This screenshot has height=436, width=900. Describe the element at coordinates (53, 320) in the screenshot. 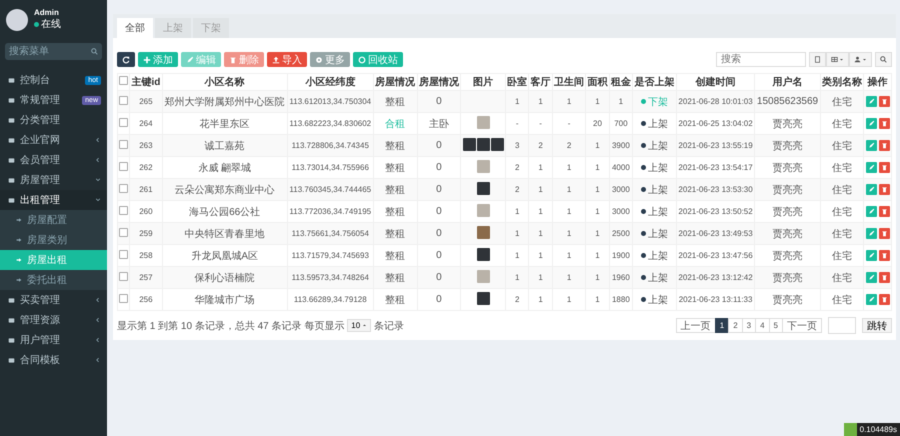

I see `menu-item: 管理资源` at that location.